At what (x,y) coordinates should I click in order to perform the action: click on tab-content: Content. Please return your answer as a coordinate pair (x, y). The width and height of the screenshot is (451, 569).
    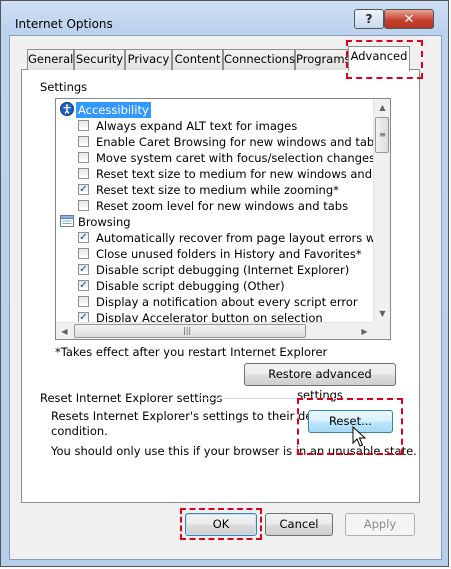
    Looking at the image, I should click on (197, 59).